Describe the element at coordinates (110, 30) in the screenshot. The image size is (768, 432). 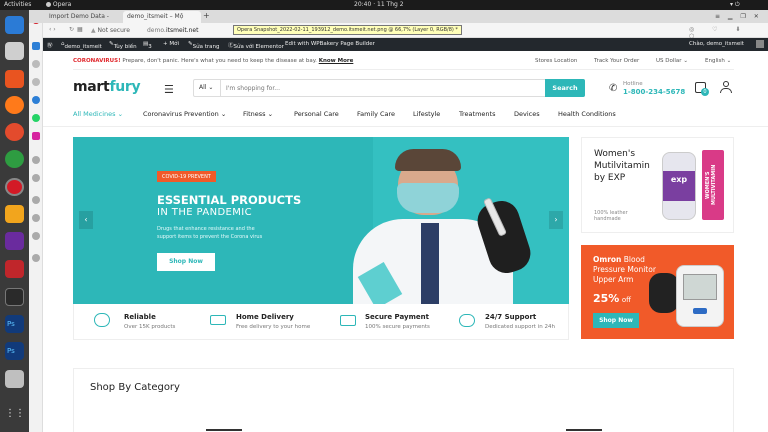
I see `security-indicator: ▲ Not secure` at that location.